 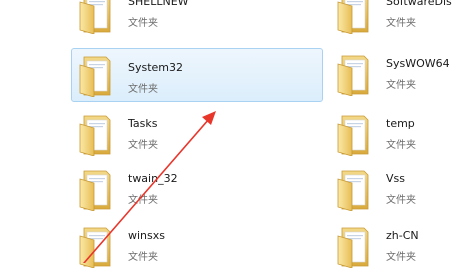 What do you see at coordinates (392, 189) in the screenshot?
I see `folder-item-vss: Vss 文件夹` at bounding box center [392, 189].